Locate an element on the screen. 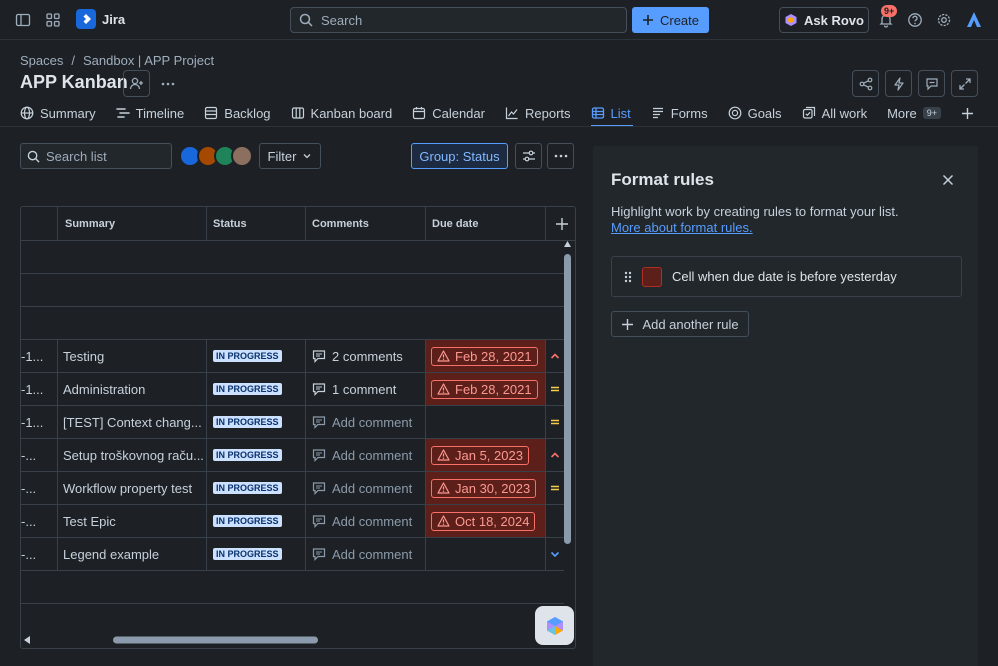 Image resolution: width=998 pixels, height=666 pixels. due-date-cell: Oct 18, 2024 is located at coordinates (486, 521).